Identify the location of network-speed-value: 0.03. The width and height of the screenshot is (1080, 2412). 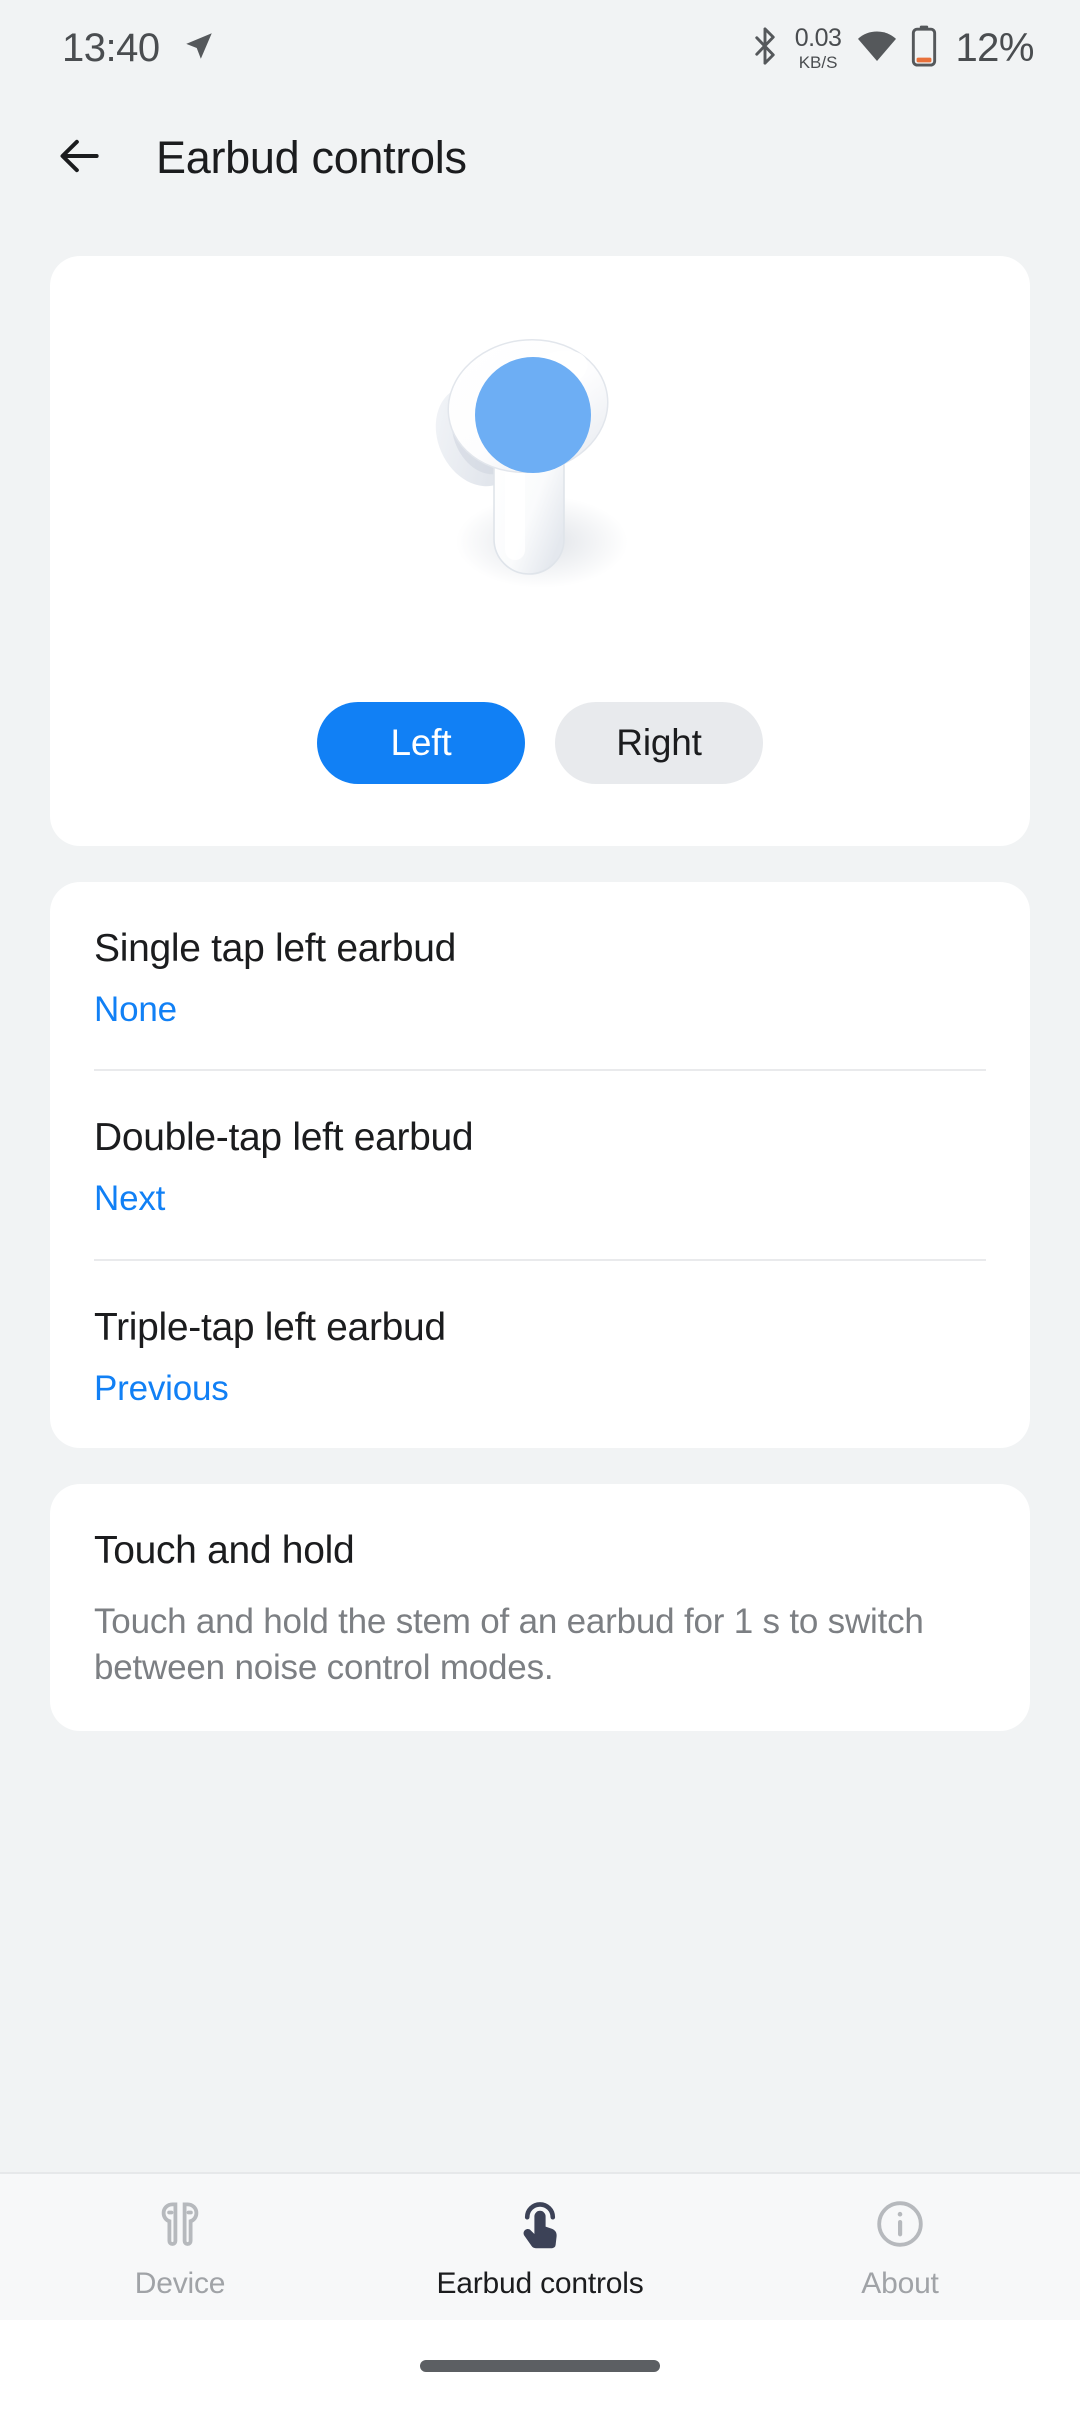
(818, 37).